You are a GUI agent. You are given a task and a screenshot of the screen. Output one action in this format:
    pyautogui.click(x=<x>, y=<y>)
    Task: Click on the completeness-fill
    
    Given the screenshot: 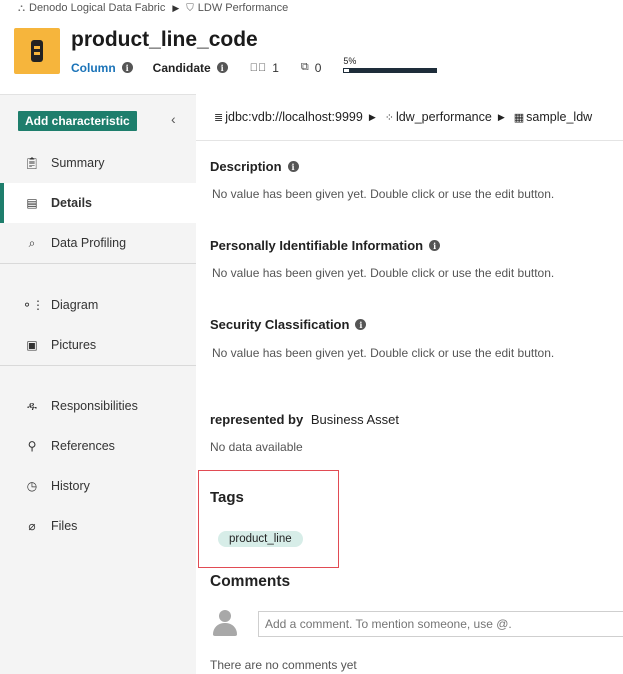 What is the action you would take?
    pyautogui.click(x=347, y=70)
    